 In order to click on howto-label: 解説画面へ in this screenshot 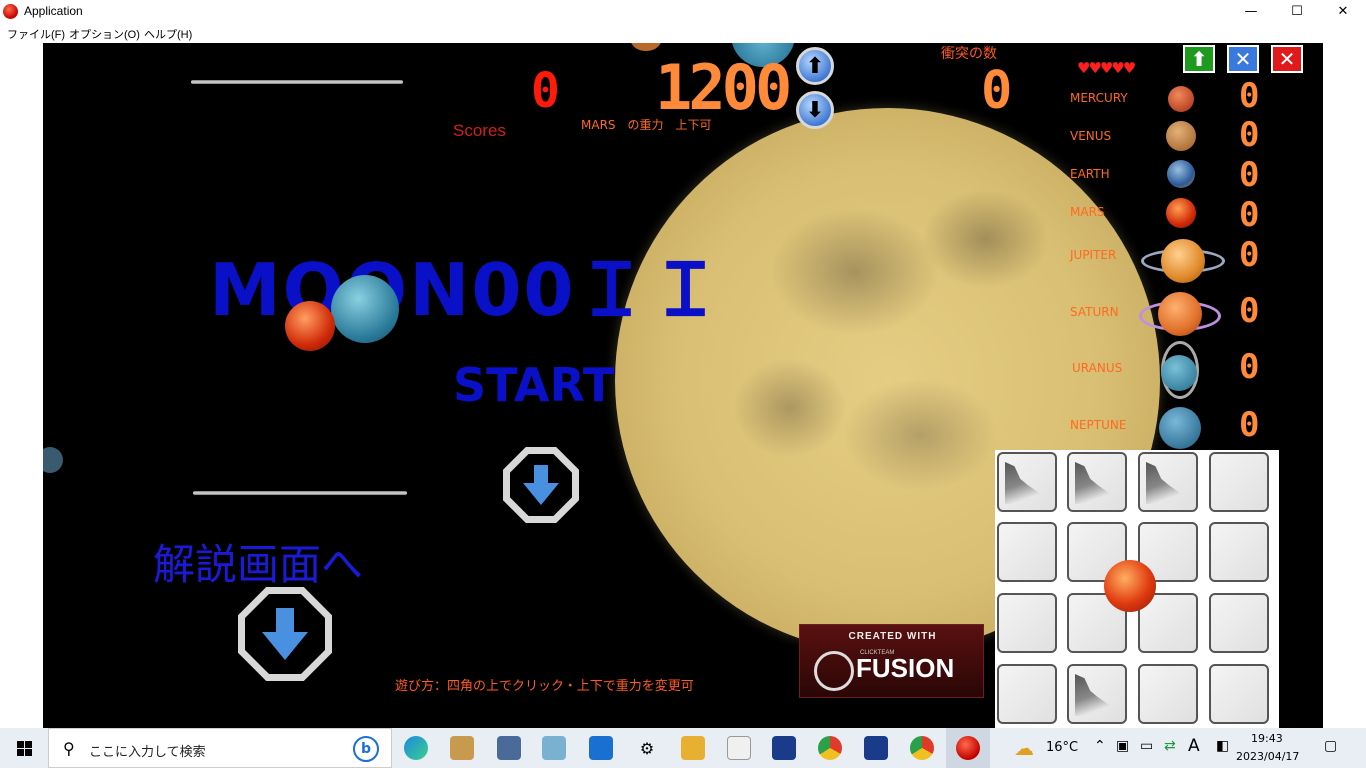, I will do `click(258, 561)`.